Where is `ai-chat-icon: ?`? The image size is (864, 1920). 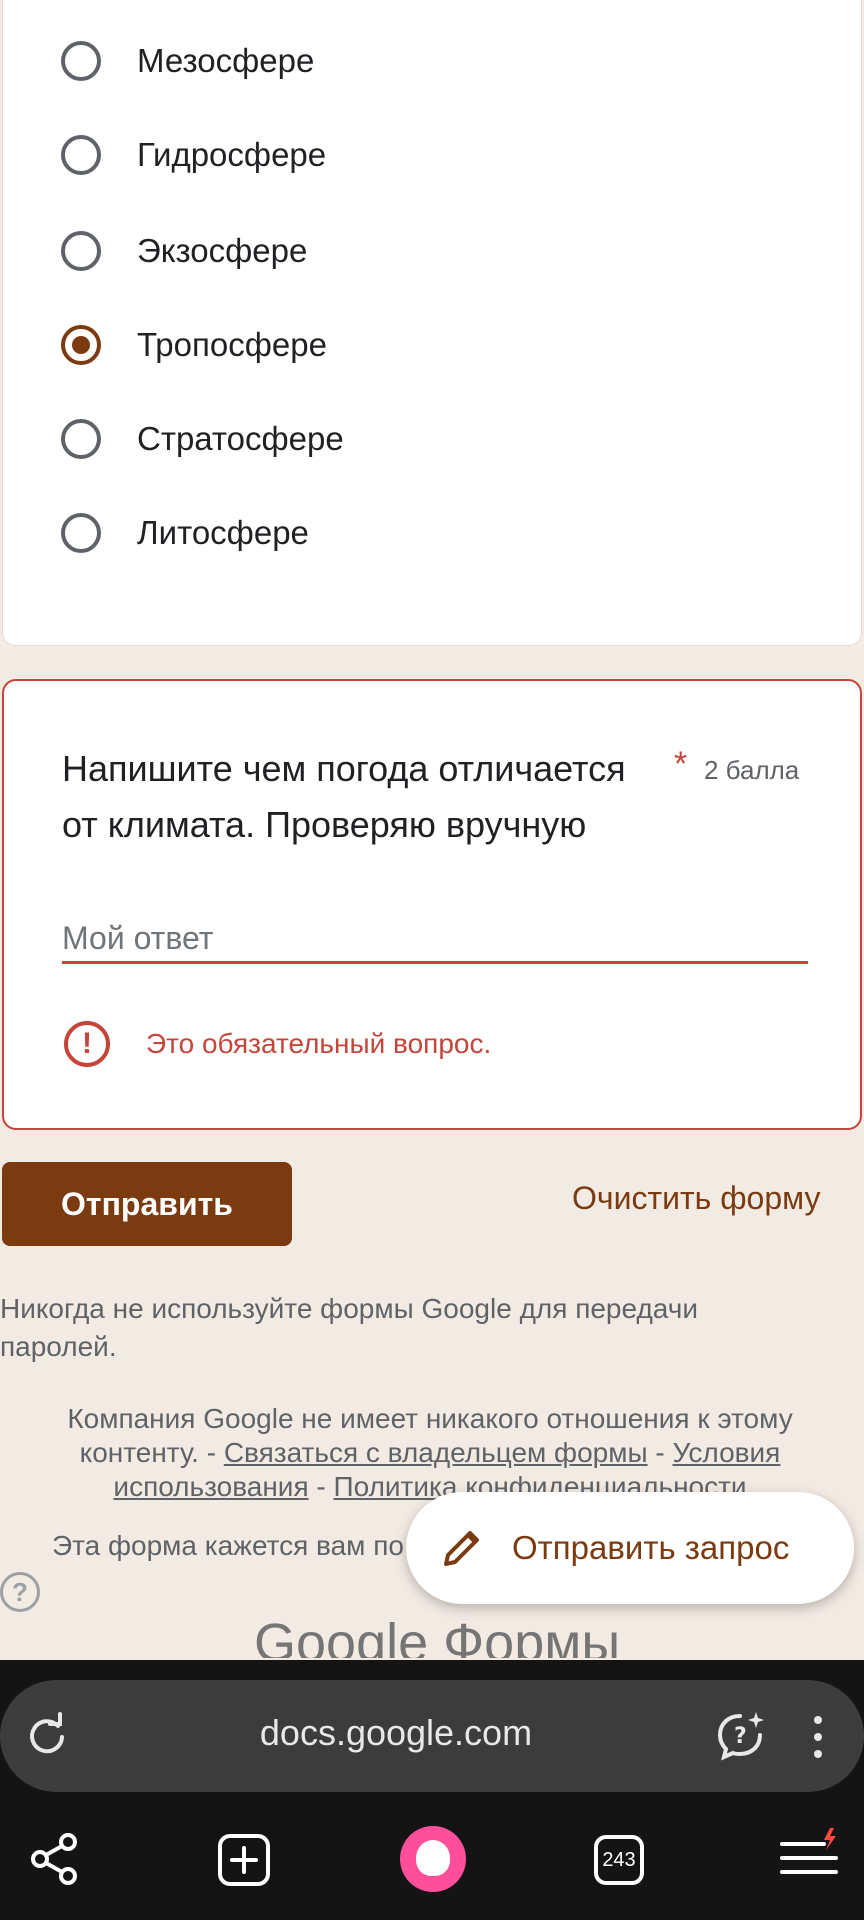 ai-chat-icon: ? is located at coordinates (740, 1736).